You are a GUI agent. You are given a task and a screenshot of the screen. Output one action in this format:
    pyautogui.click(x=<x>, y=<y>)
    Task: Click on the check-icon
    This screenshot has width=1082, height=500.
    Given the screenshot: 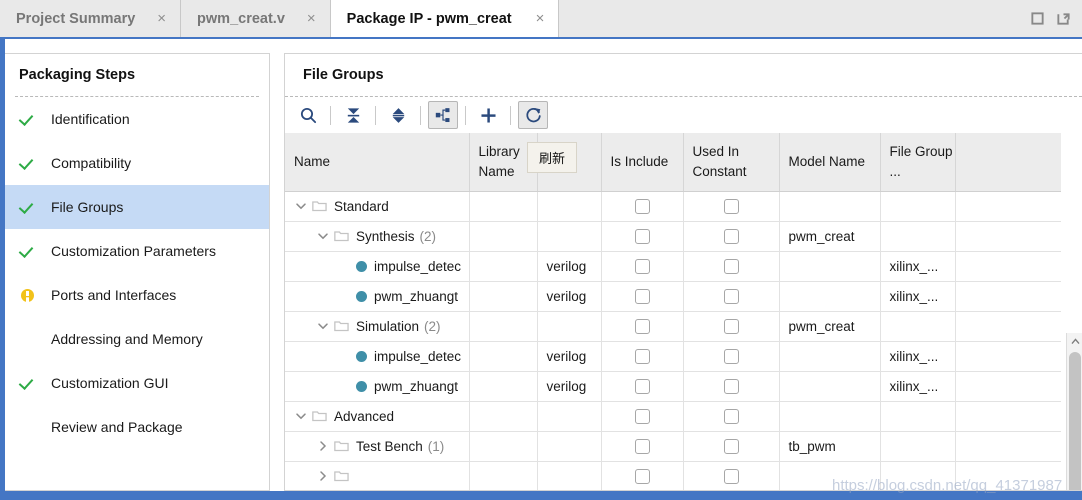 What is the action you would take?
    pyautogui.click(x=36, y=383)
    